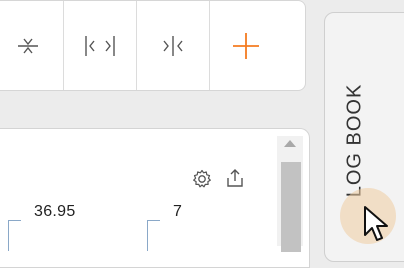 The height and width of the screenshot is (268, 404). What do you see at coordinates (178, 211) in the screenshot?
I see `value-label: 7` at bounding box center [178, 211].